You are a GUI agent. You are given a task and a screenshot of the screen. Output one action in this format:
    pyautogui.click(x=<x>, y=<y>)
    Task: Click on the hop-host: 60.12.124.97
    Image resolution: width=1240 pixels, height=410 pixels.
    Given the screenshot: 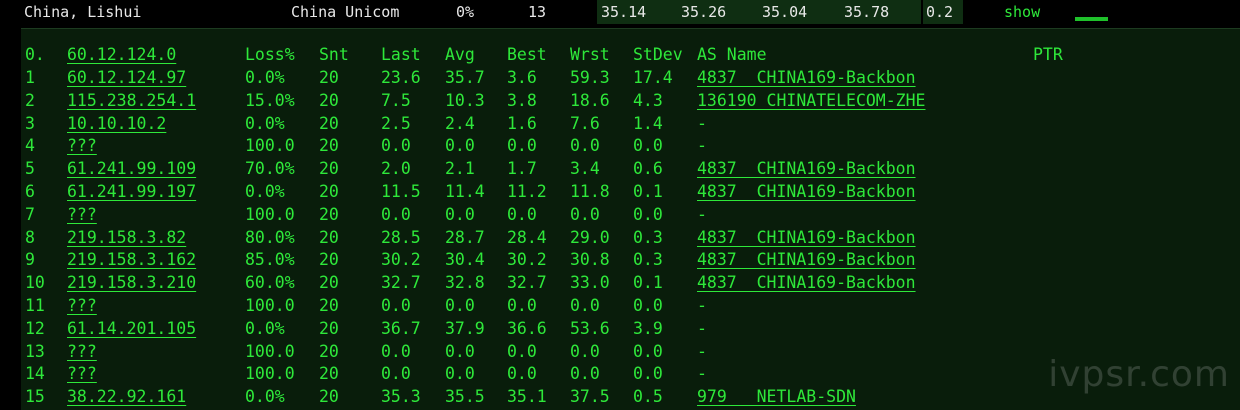 What is the action you would take?
    pyautogui.click(x=126, y=77)
    